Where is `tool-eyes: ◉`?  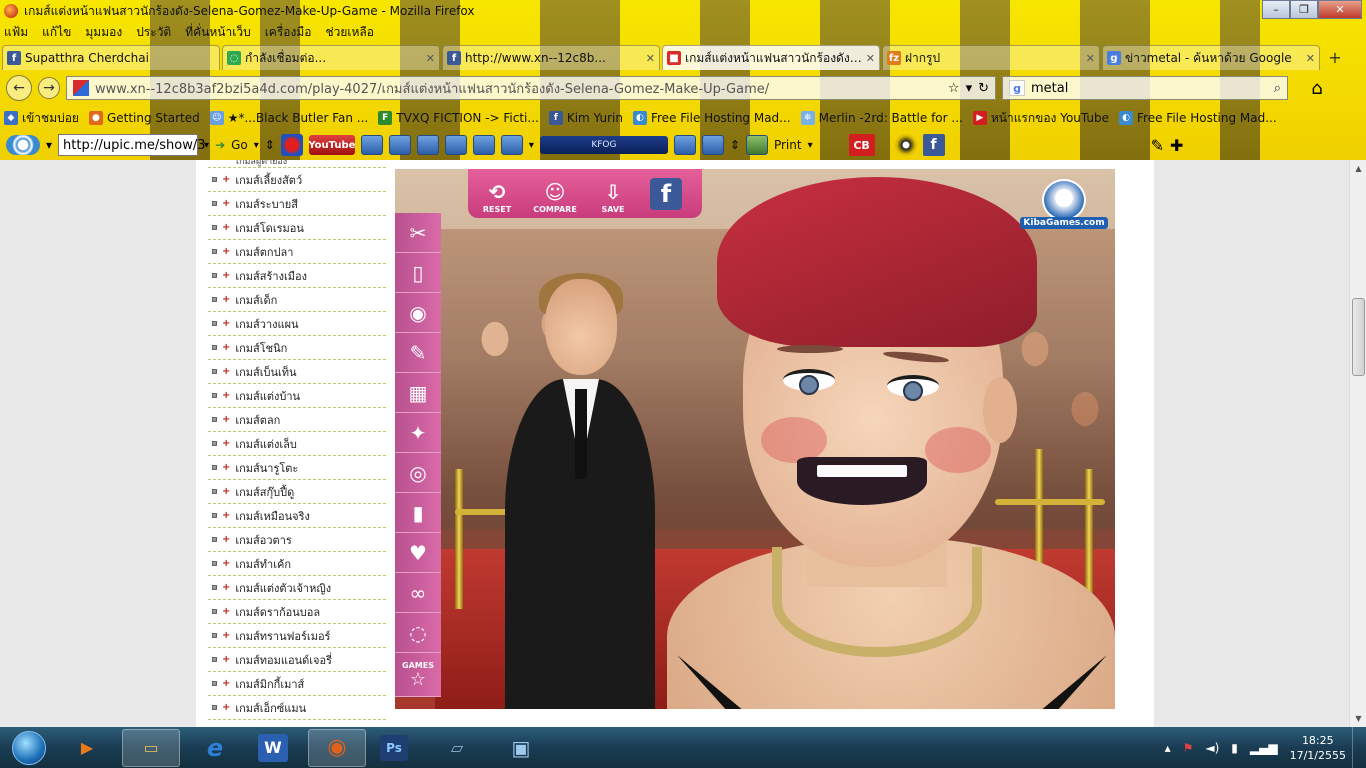 tool-eyes: ◉ is located at coordinates (418, 313).